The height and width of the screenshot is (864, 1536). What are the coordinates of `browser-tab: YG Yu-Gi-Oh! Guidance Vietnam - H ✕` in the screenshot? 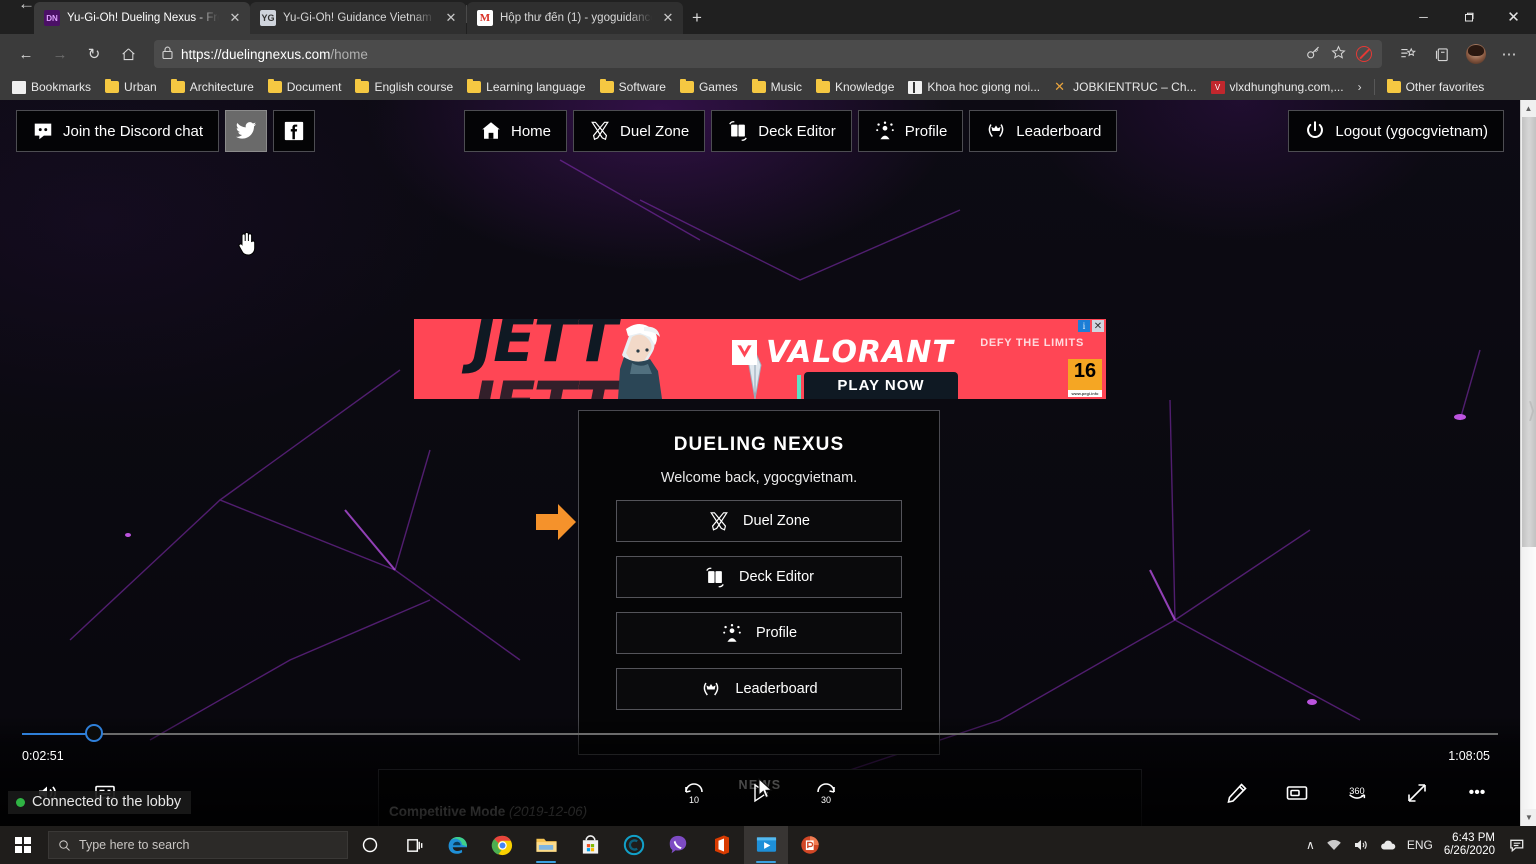 It's located at (358, 18).